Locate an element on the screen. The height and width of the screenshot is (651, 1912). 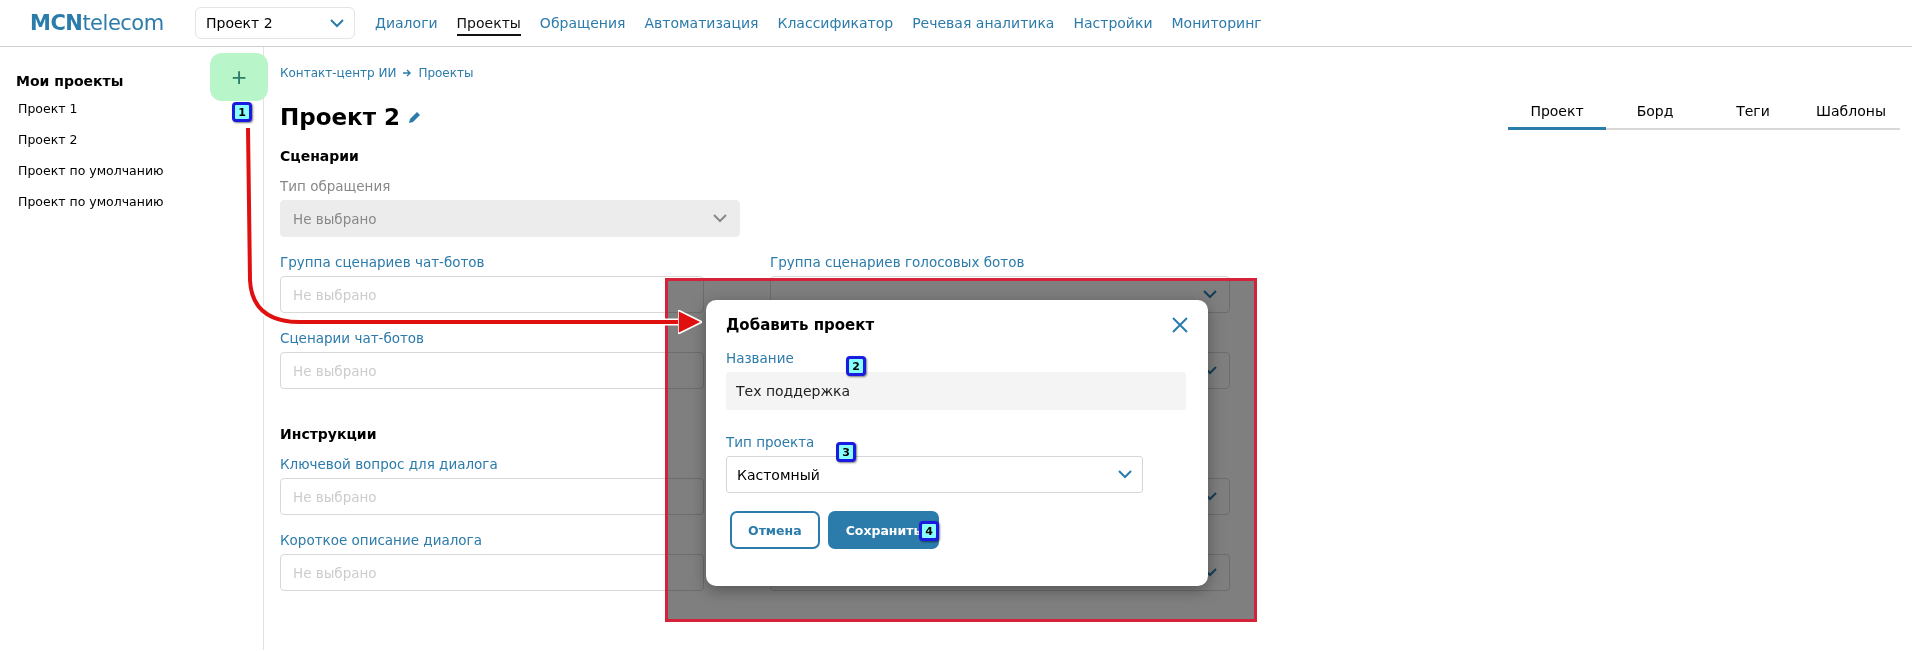
step-badge: 2 is located at coordinates (856, 366).